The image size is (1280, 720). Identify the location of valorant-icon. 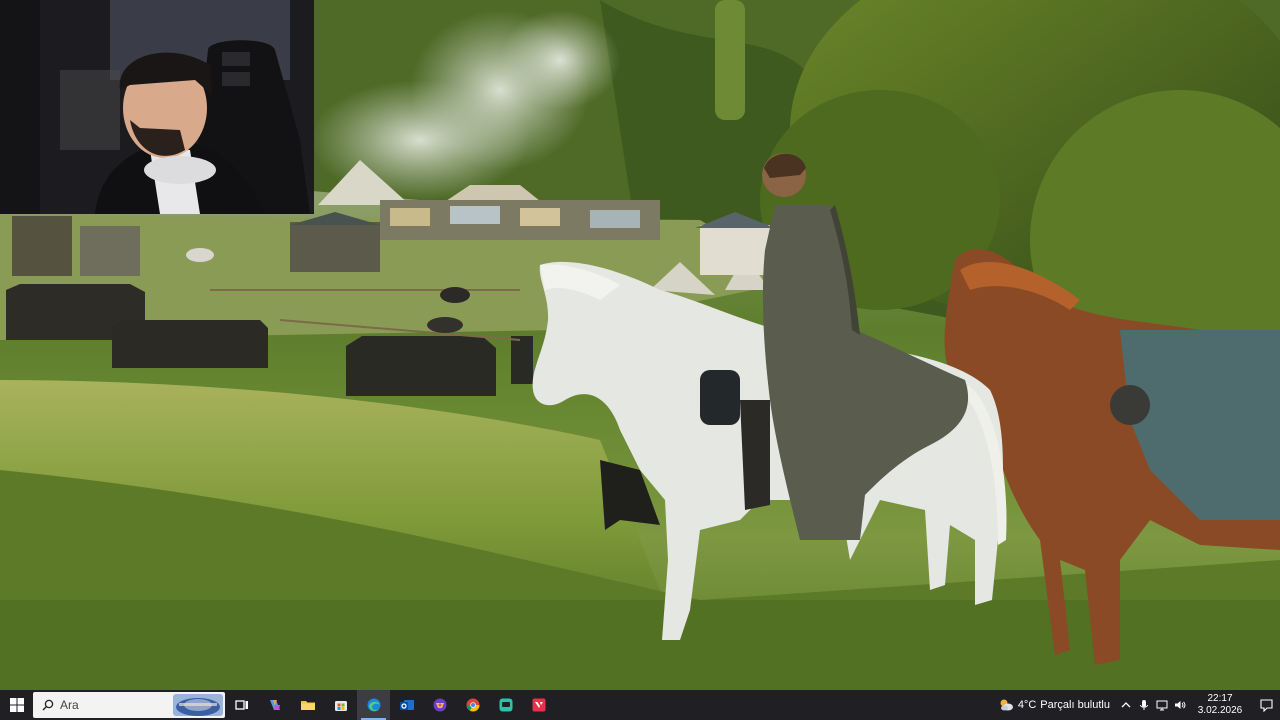
(538, 705).